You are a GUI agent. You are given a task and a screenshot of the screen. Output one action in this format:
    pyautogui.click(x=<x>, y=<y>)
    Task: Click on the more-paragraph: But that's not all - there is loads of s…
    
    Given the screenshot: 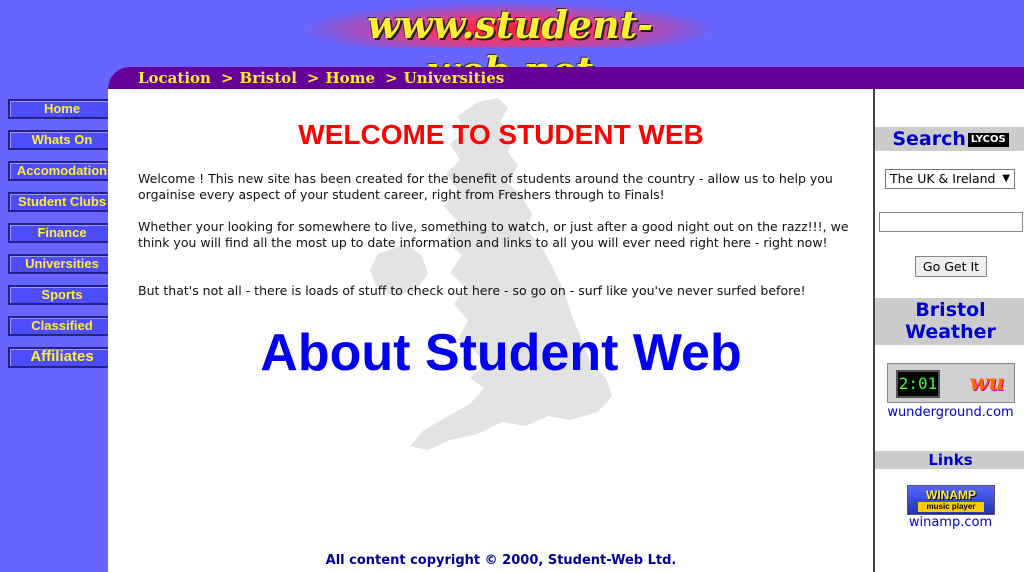 What is the action you would take?
    pyautogui.click(x=472, y=290)
    